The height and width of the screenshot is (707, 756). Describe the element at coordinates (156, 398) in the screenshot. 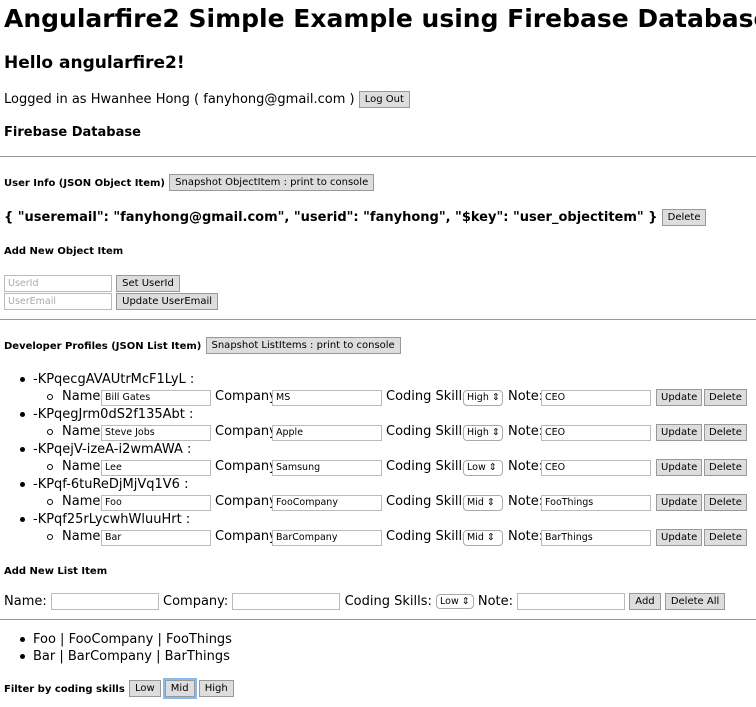

I see `profile-name-input: Bill Gates` at that location.